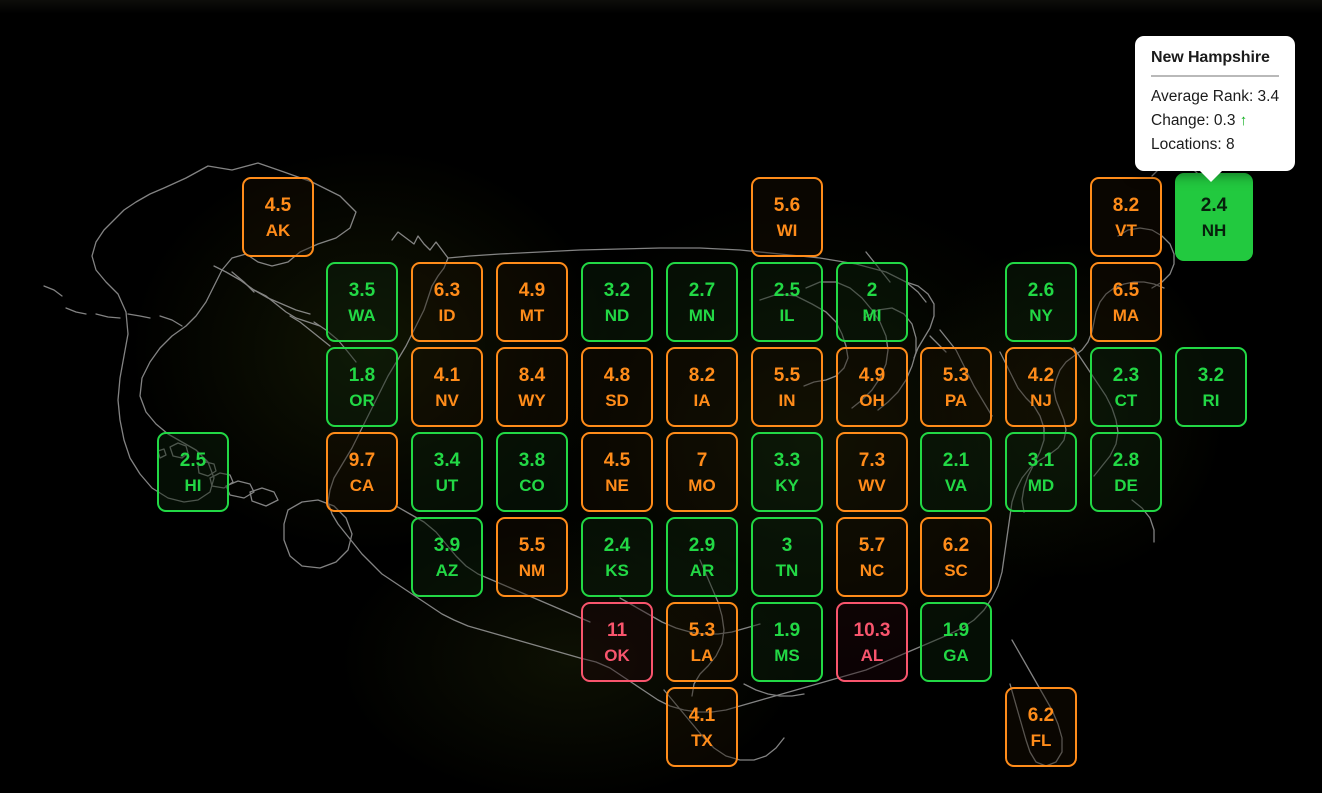  What do you see at coordinates (956, 570) in the screenshot?
I see `state-abbr-sc: SC` at bounding box center [956, 570].